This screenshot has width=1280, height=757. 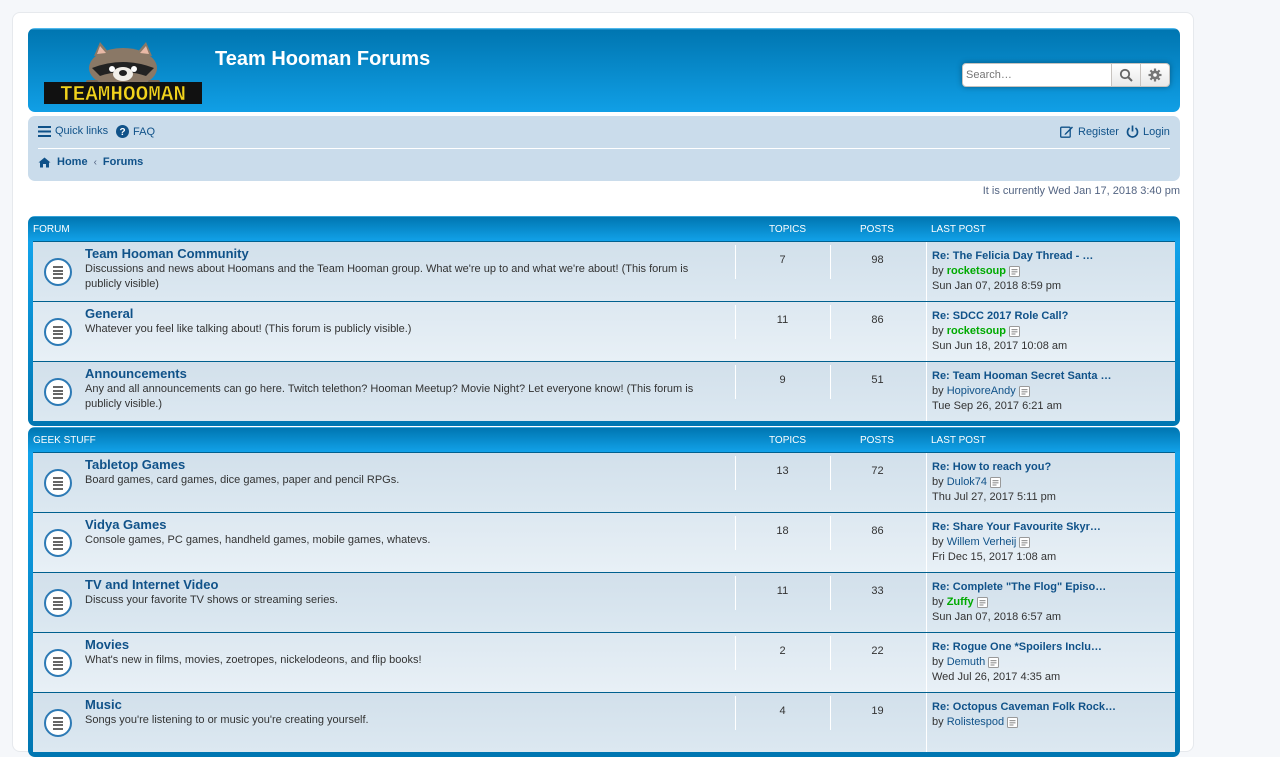 I want to click on quick-links-menu: Quick links, so click(x=73, y=131).